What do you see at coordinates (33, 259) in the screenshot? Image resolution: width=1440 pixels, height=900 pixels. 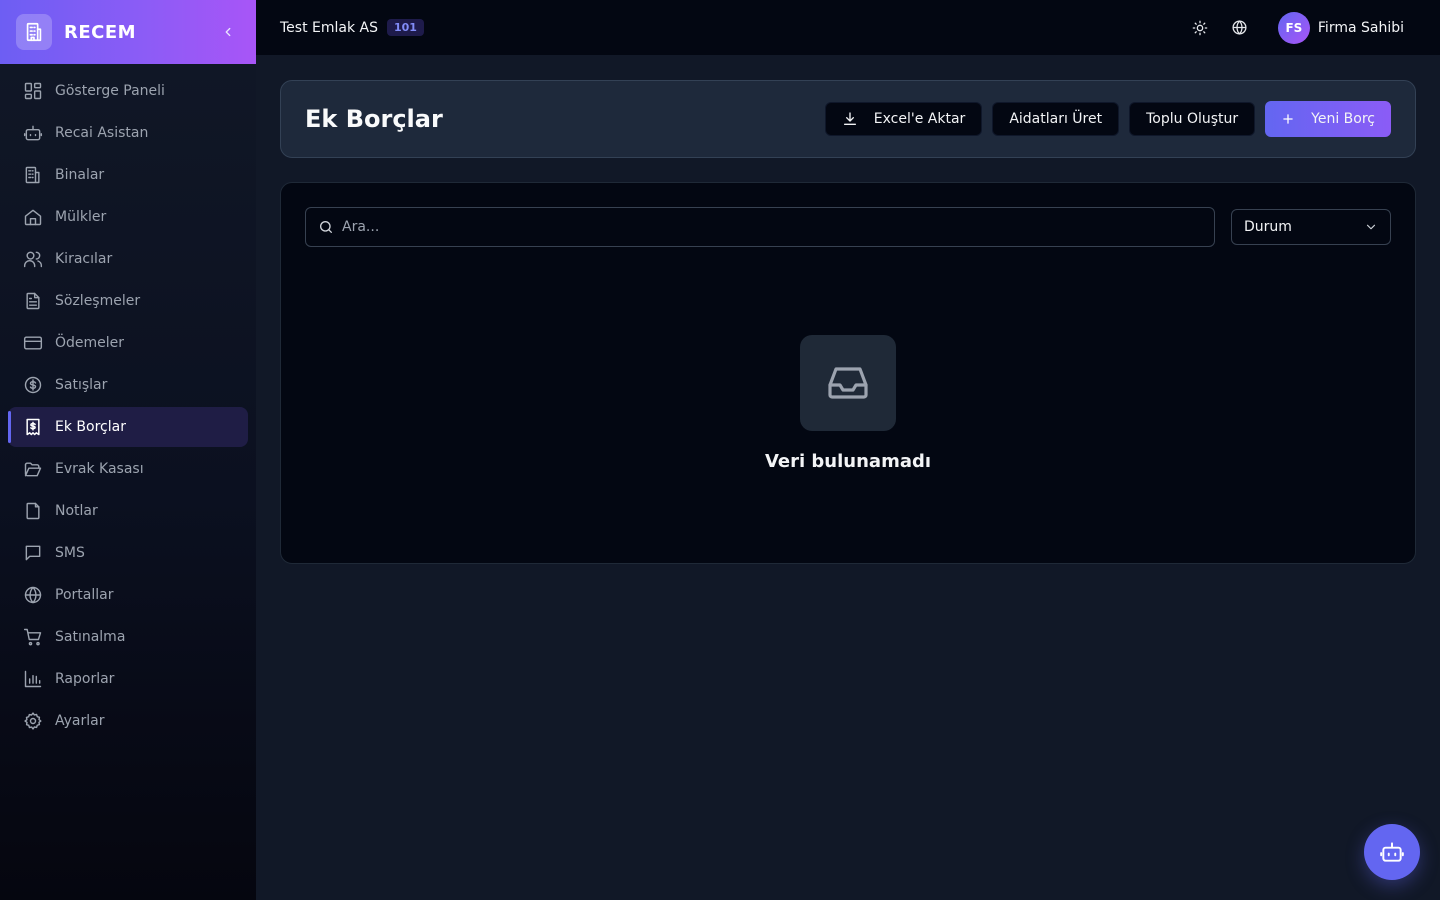 I see `users-icon` at bounding box center [33, 259].